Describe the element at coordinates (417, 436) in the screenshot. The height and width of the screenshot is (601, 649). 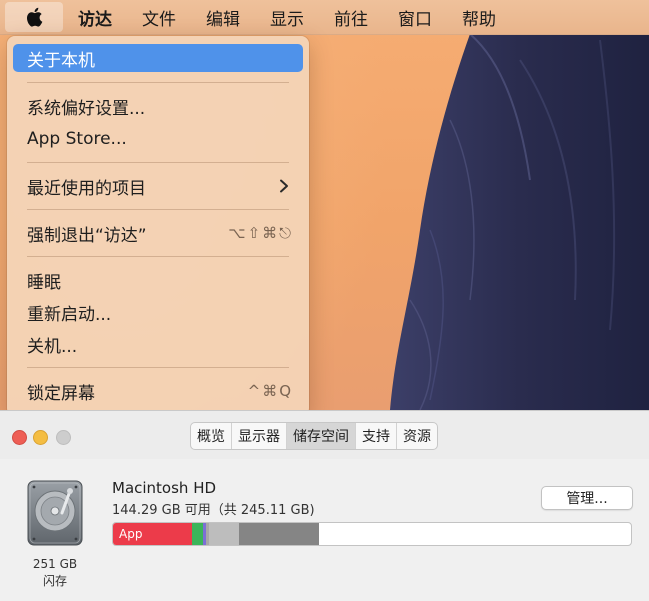
I see `tab-resources: 资源` at that location.